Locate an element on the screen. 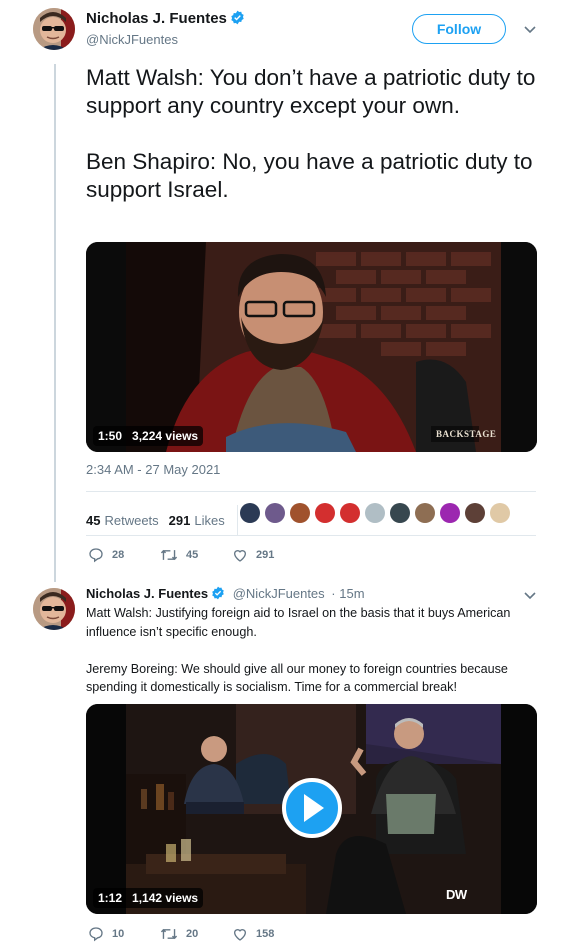 The height and width of the screenshot is (946, 572). video-views: 3,224 views is located at coordinates (165, 436).